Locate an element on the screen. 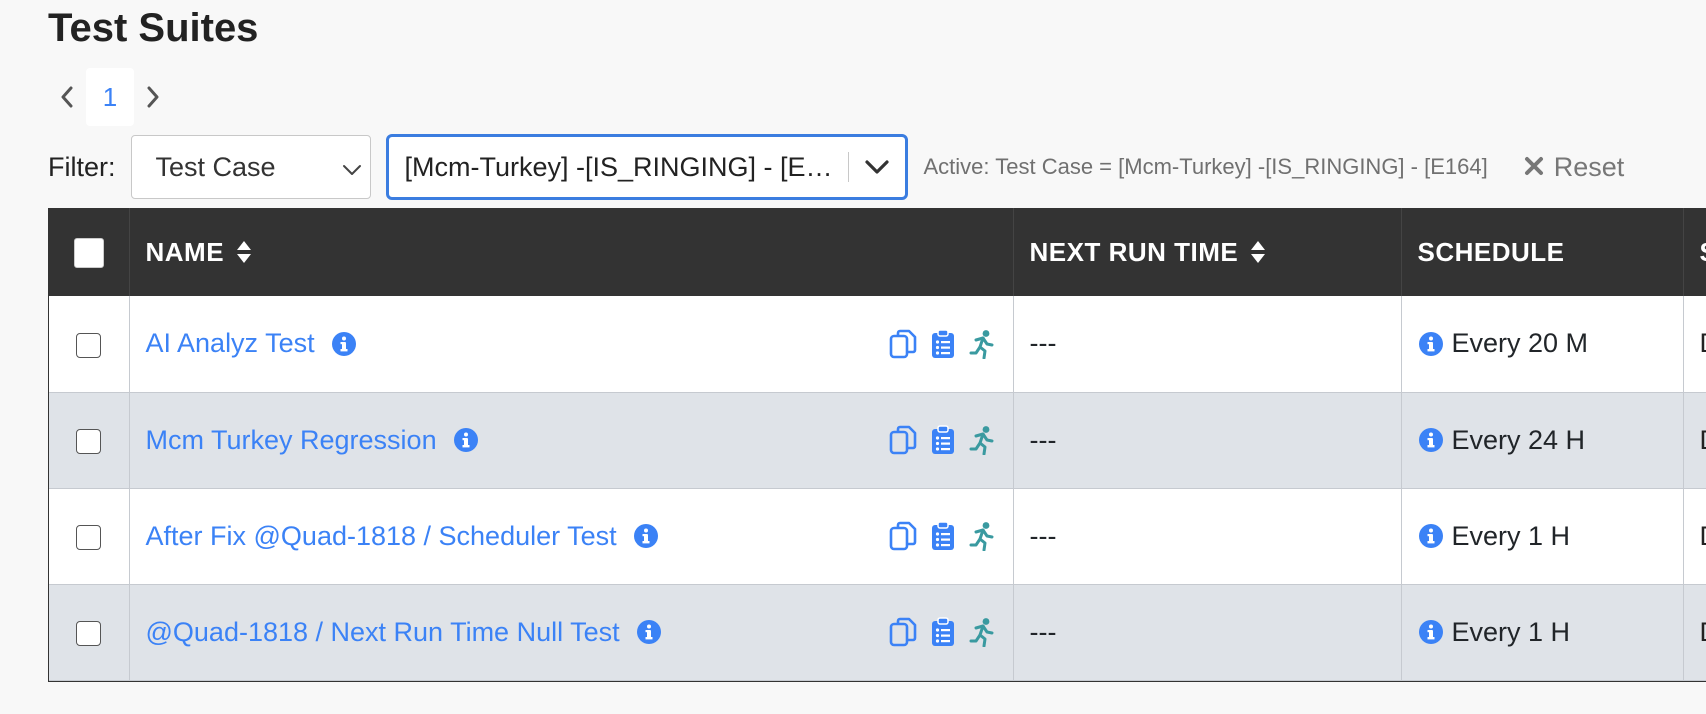  filter-value-select: [Mcm-Turkey] -[IS_RINGING] - [E164] is located at coordinates (646, 167).